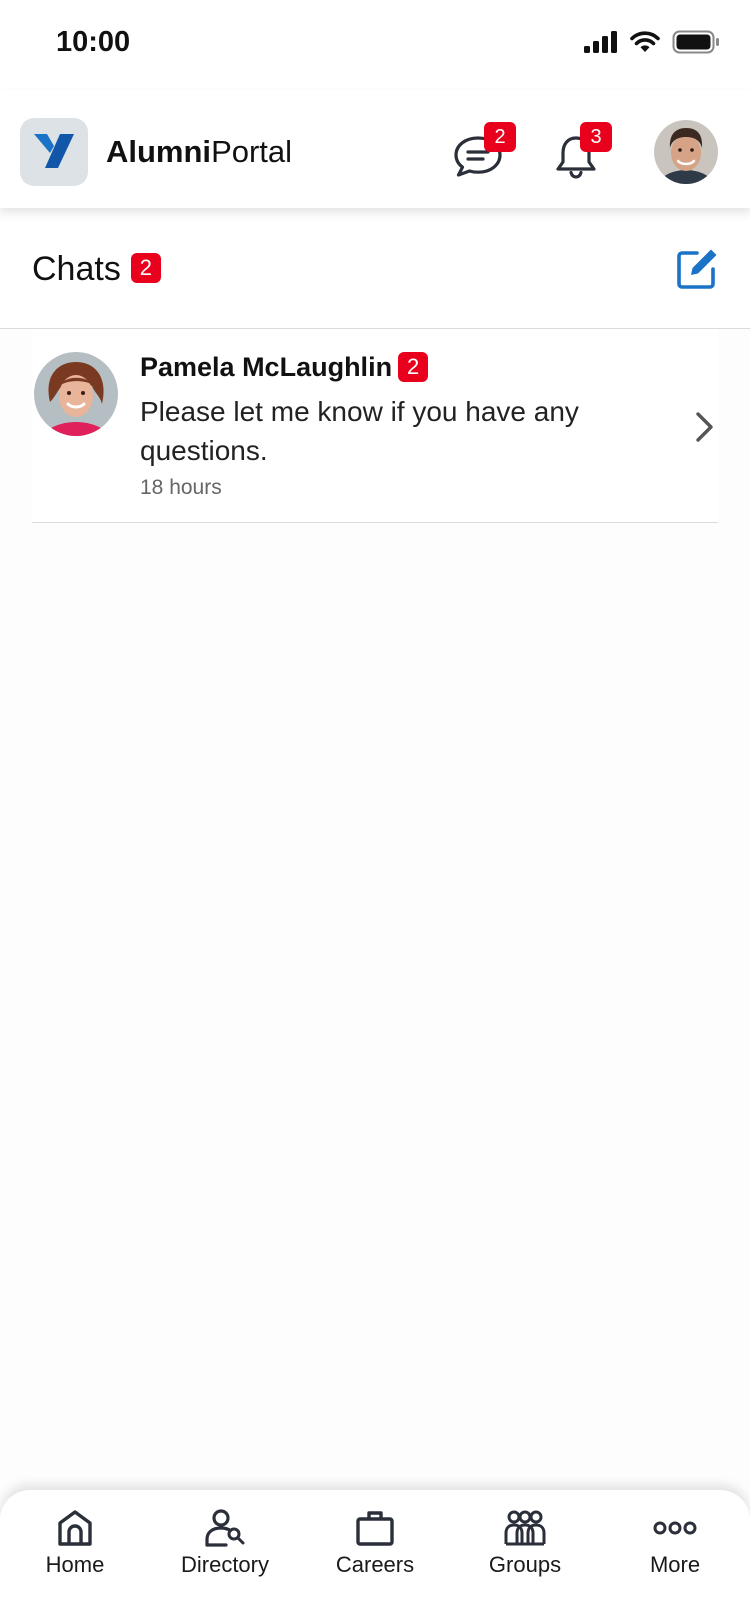 Image resolution: width=750 pixels, height=1624 pixels. Describe the element at coordinates (225, 1528) in the screenshot. I see `directory-icon` at that location.